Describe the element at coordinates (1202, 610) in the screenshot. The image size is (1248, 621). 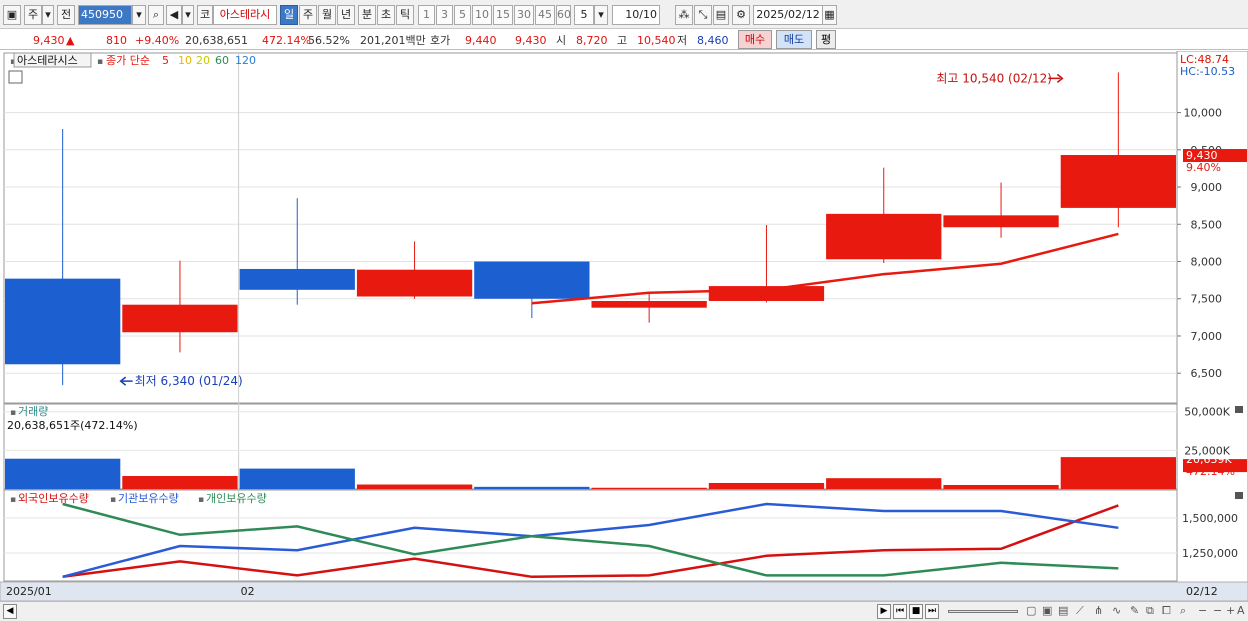
I see `zoom-out-icon: −` at that location.